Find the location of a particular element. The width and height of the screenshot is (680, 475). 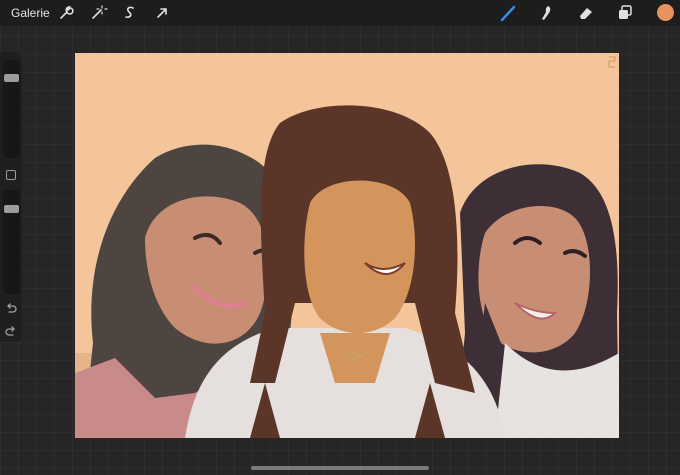

layers-icon is located at coordinates (625, 13).